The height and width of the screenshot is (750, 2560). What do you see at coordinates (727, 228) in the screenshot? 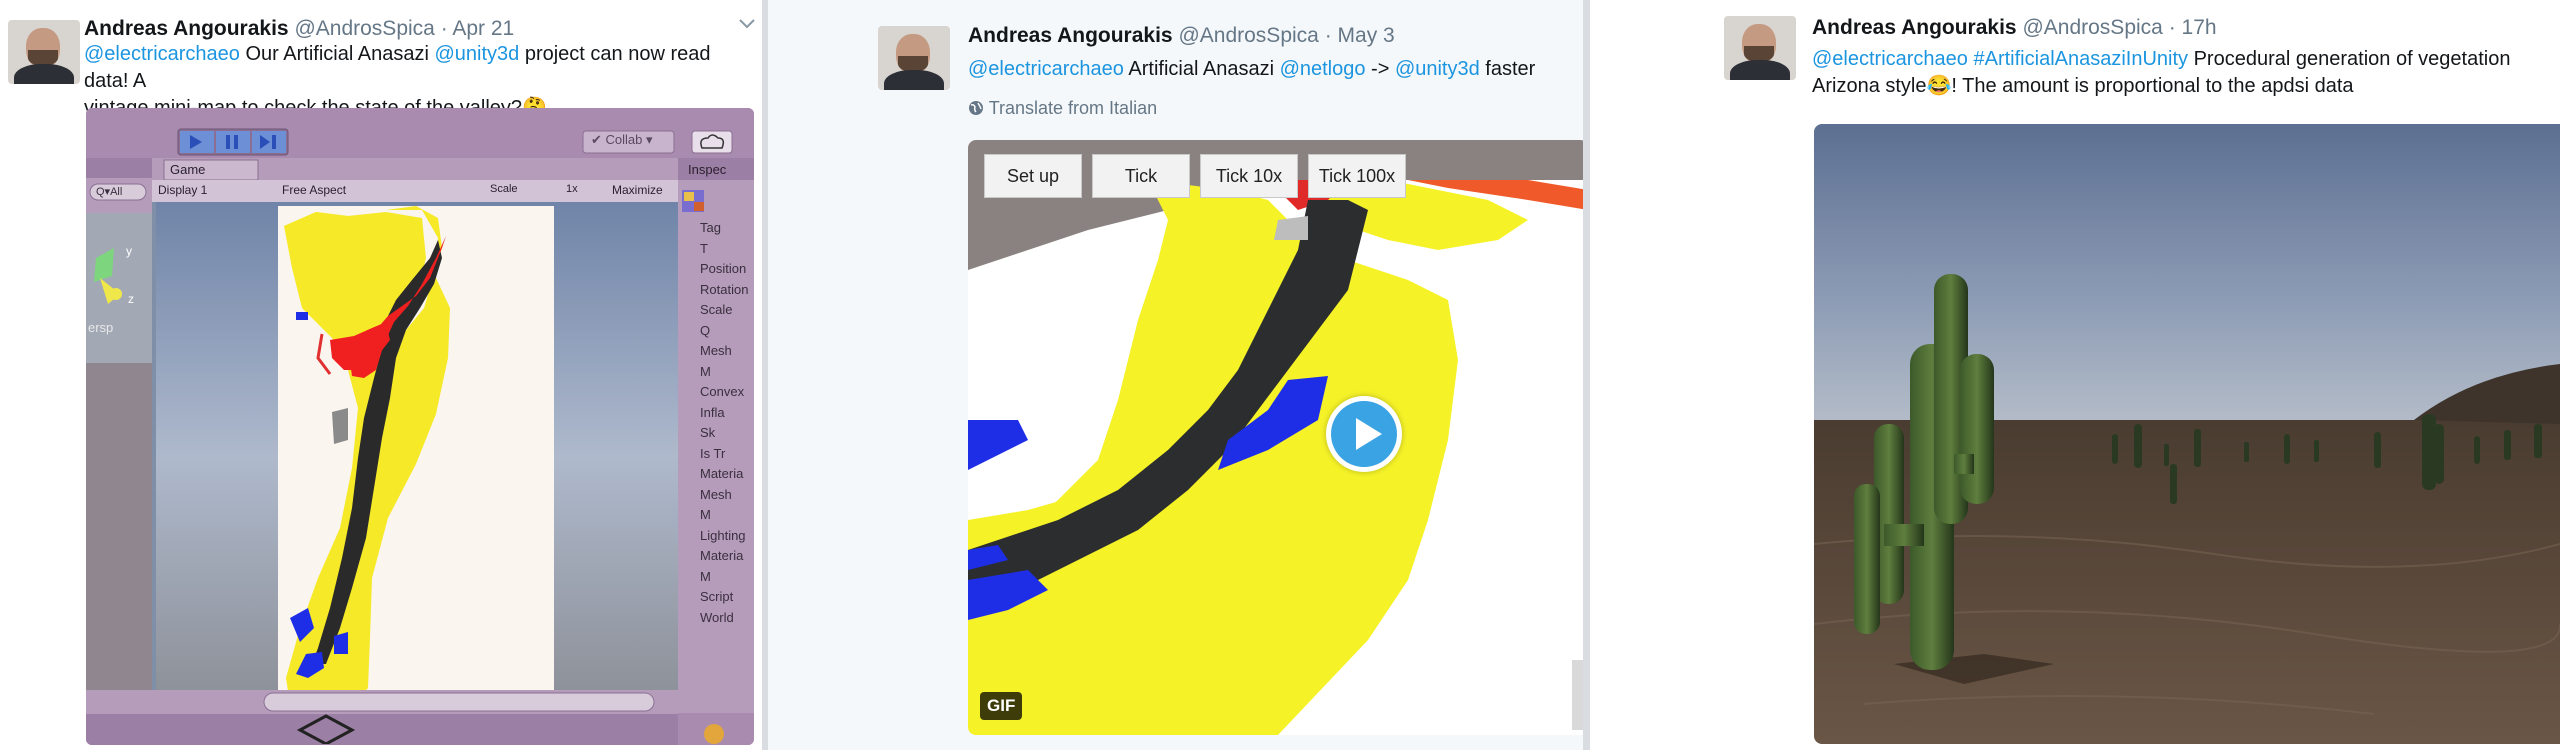
I see `inspector-row: Tag` at bounding box center [727, 228].